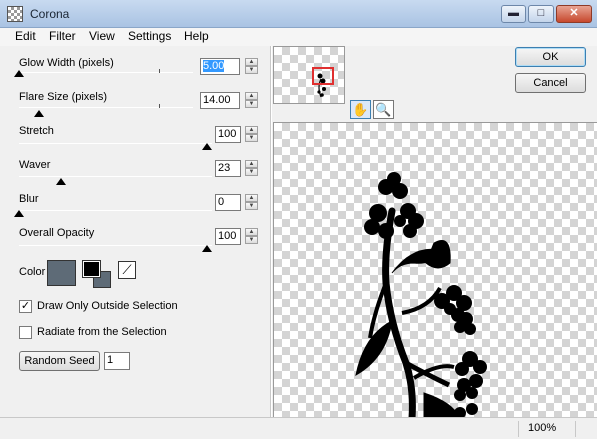 The width and height of the screenshot is (597, 439). Describe the element at coordinates (228, 134) in the screenshot. I see `stretch-input: 100` at that location.